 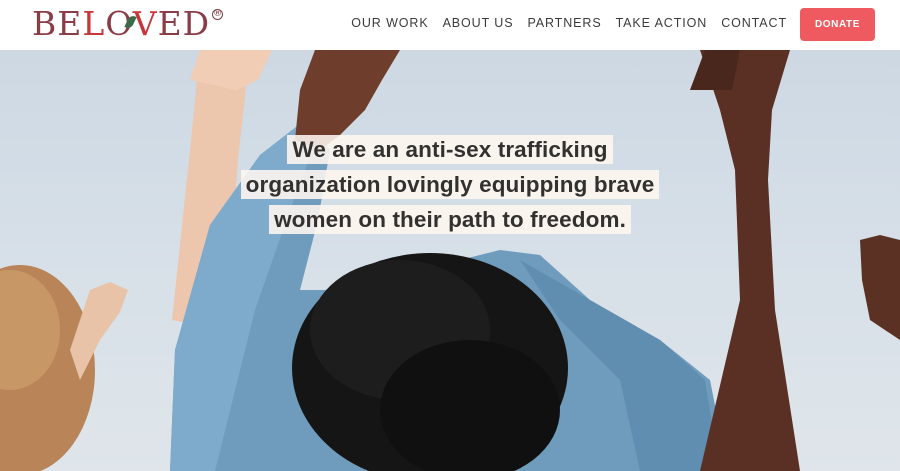 I want to click on nav-link-contact: CONTACT, so click(x=754, y=23).